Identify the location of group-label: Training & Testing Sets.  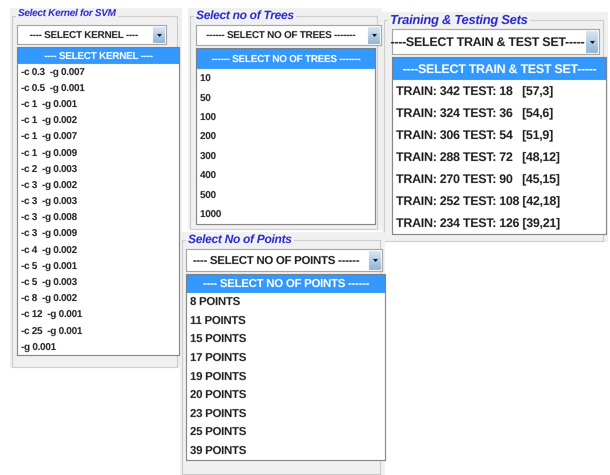
(459, 19).